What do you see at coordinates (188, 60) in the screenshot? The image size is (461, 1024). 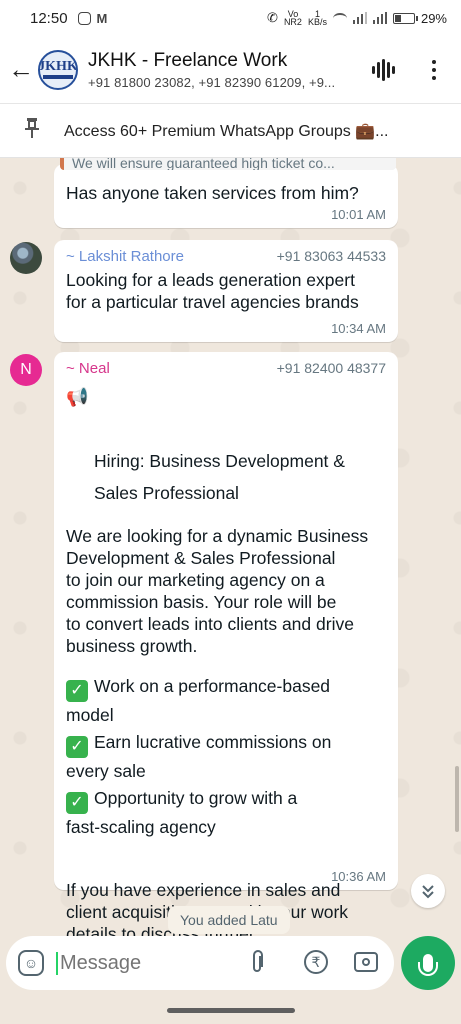 I see `group-title: JKHK - Freelance Work` at bounding box center [188, 60].